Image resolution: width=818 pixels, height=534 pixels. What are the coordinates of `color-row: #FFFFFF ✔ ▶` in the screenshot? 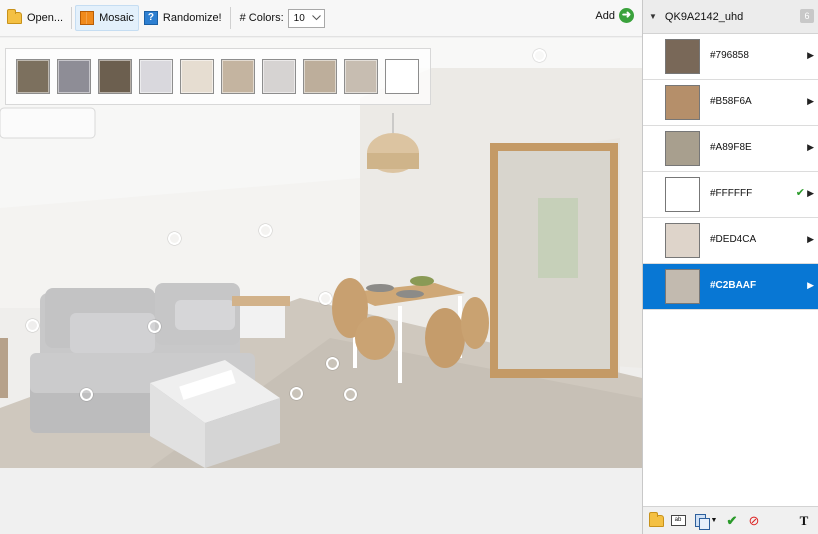 It's located at (730, 195).